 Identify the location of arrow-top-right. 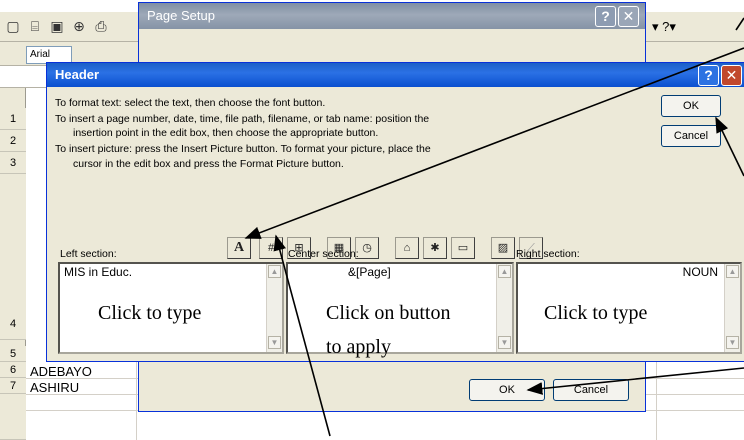
(739, 24).